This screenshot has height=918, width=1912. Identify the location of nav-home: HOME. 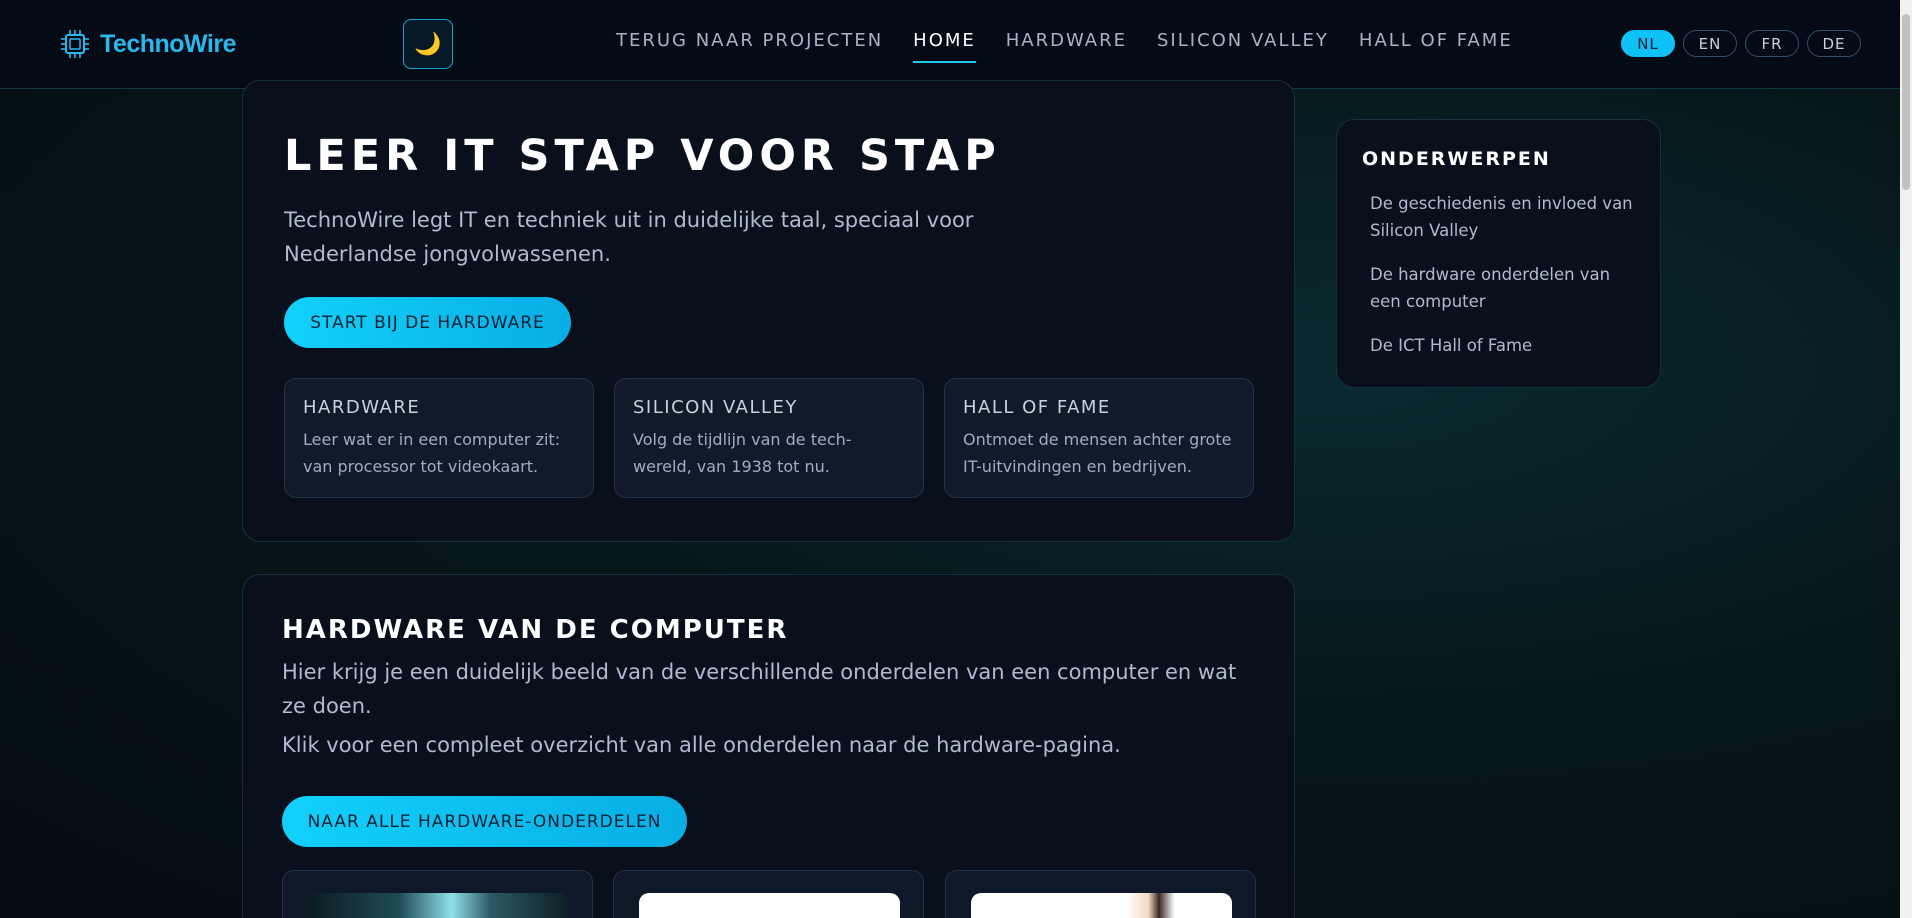
(944, 46).